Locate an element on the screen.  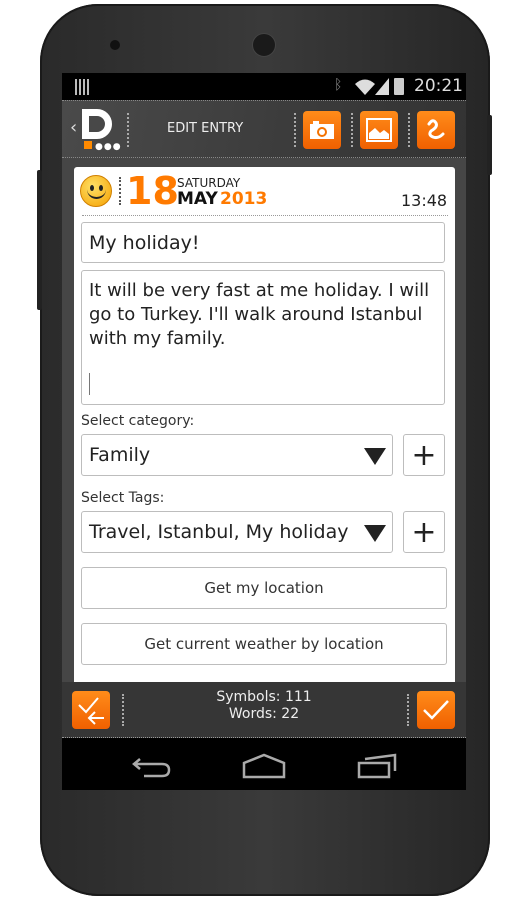
bottom-bar: Symbols: 111 Words: 22 is located at coordinates (264, 710).